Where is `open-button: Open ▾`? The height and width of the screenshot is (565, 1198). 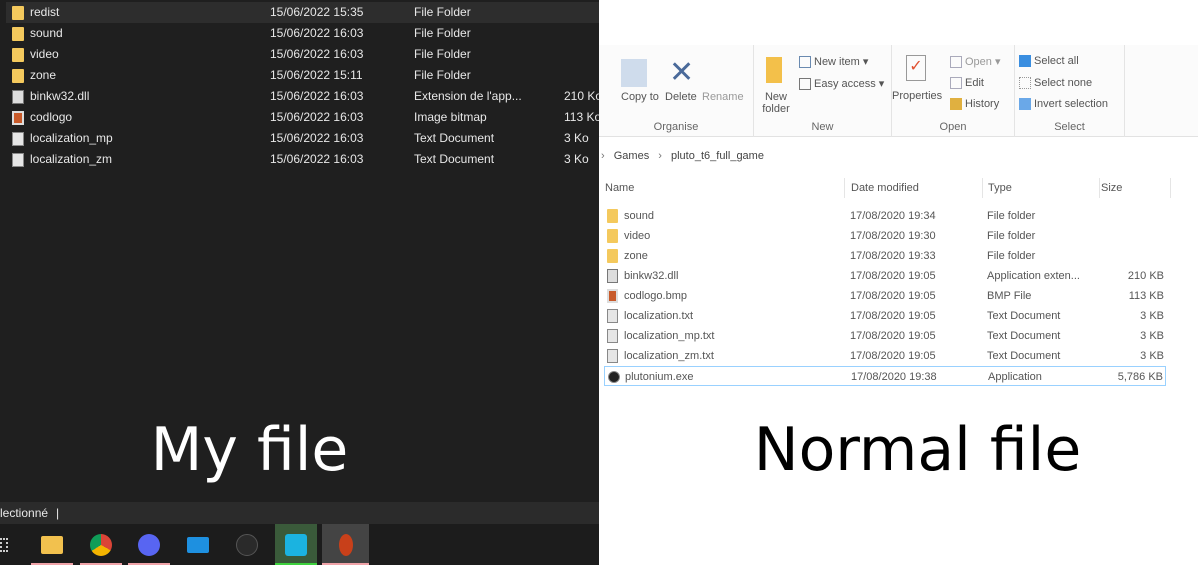 open-button: Open ▾ is located at coordinates (975, 62).